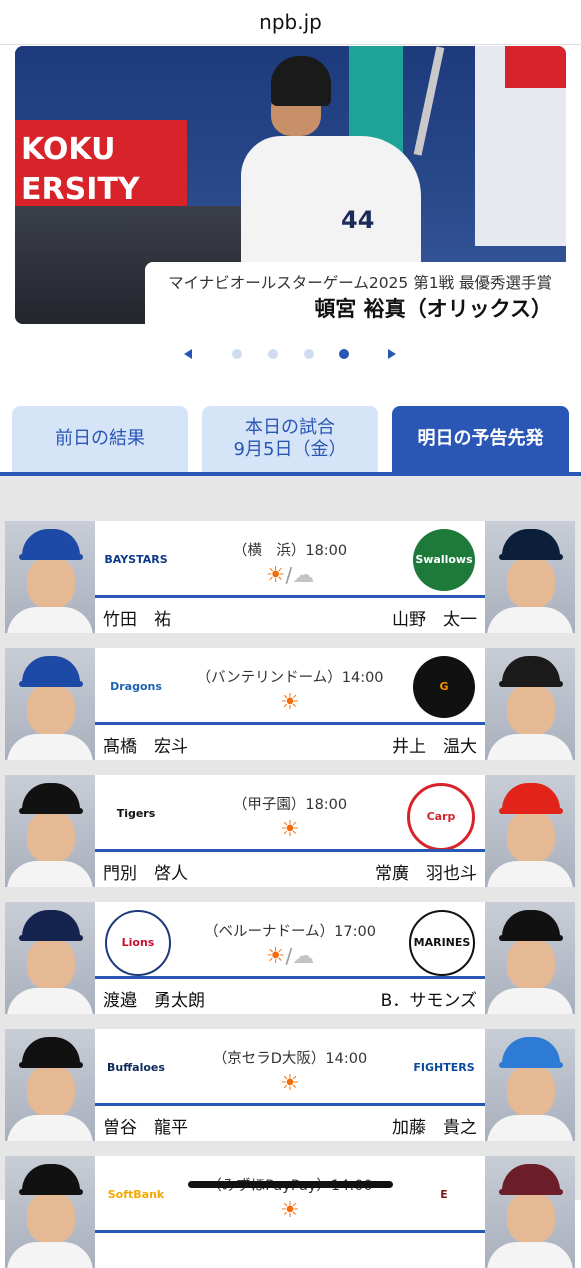  I want to click on away-pitcher-name: 山野 太一, so click(434, 617).